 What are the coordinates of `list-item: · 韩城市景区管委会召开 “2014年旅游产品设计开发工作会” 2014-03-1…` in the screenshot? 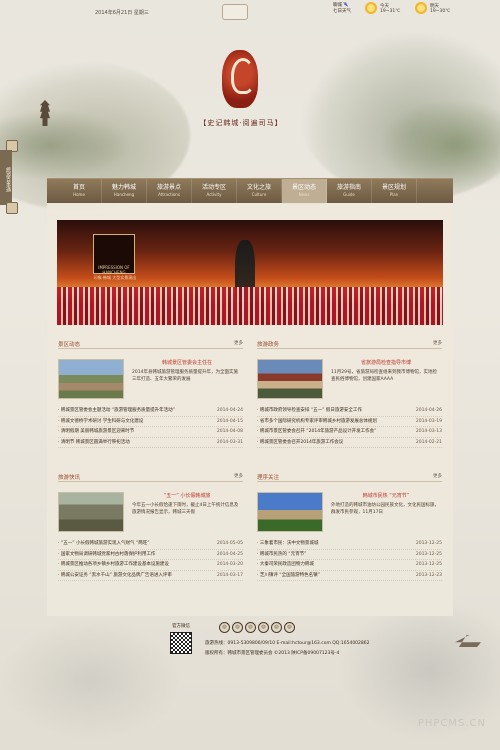 It's located at (349, 432).